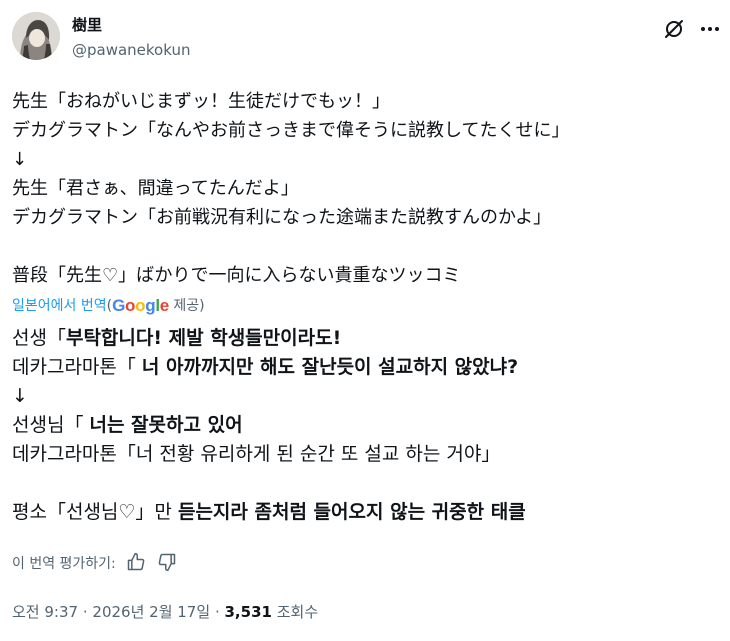  I want to click on more-icon, so click(710, 29).